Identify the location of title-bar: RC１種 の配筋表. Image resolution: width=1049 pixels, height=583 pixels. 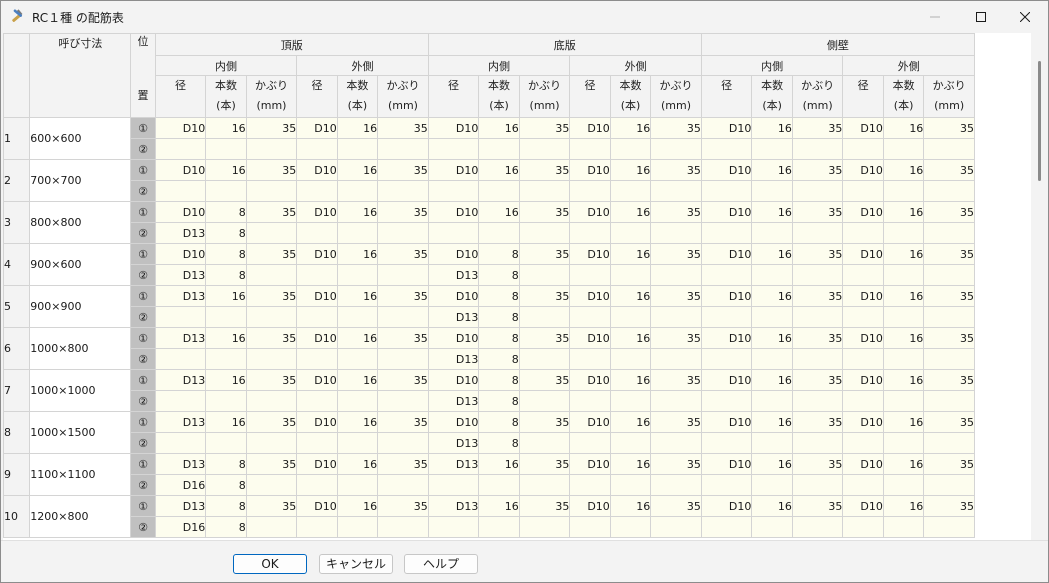
(524, 16).